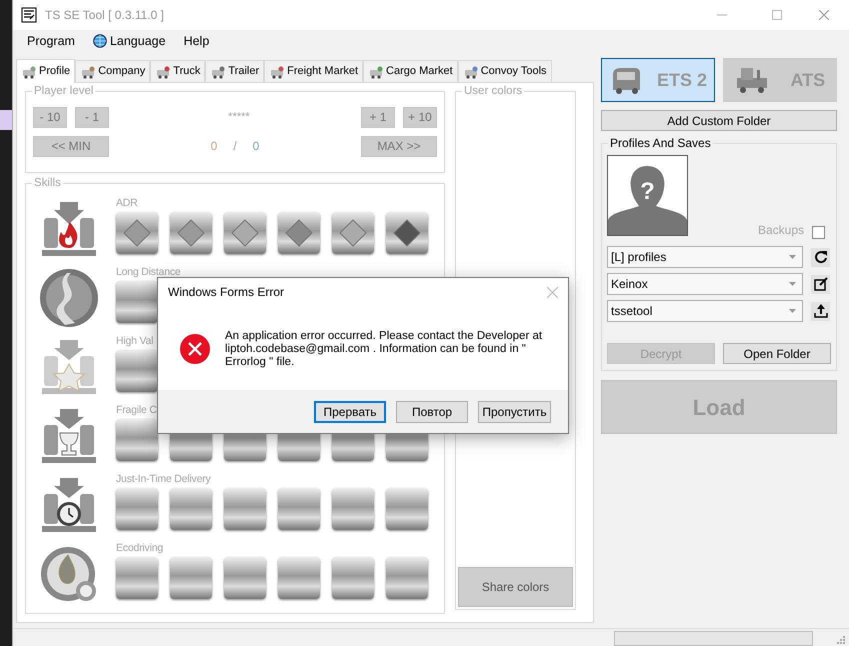 The height and width of the screenshot is (646, 849). I want to click on profile-dropdown: tssetool, so click(705, 311).